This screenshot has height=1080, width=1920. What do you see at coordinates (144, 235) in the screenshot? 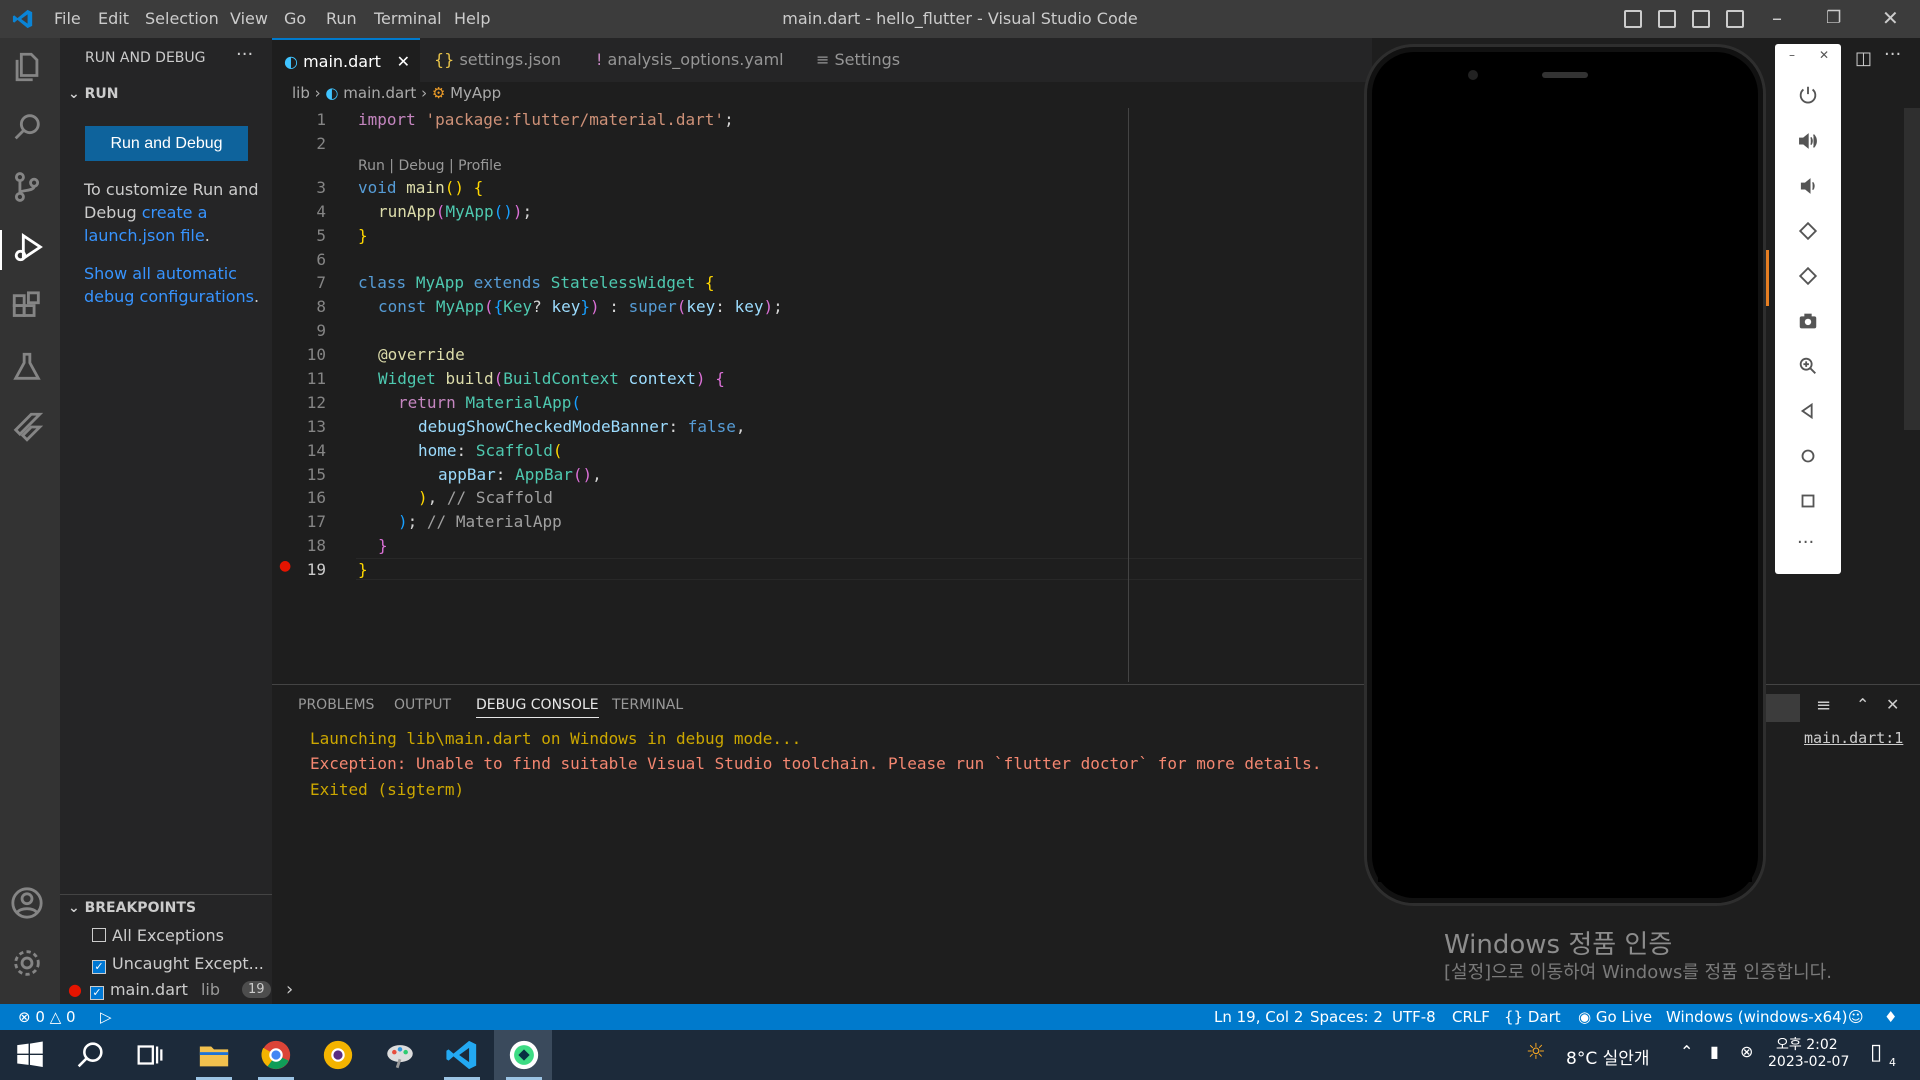
I see `launch-json-link: launch.json file` at bounding box center [144, 235].